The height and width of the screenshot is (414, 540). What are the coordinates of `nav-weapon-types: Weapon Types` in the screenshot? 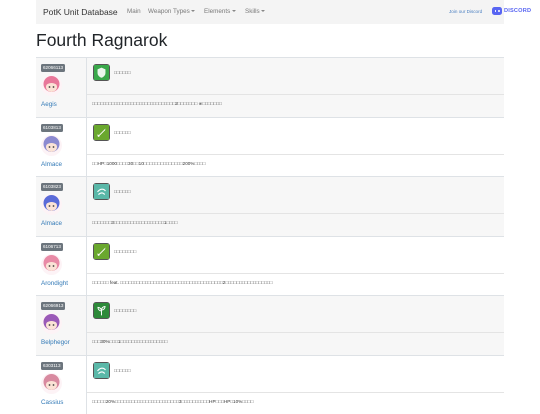 It's located at (171, 11).